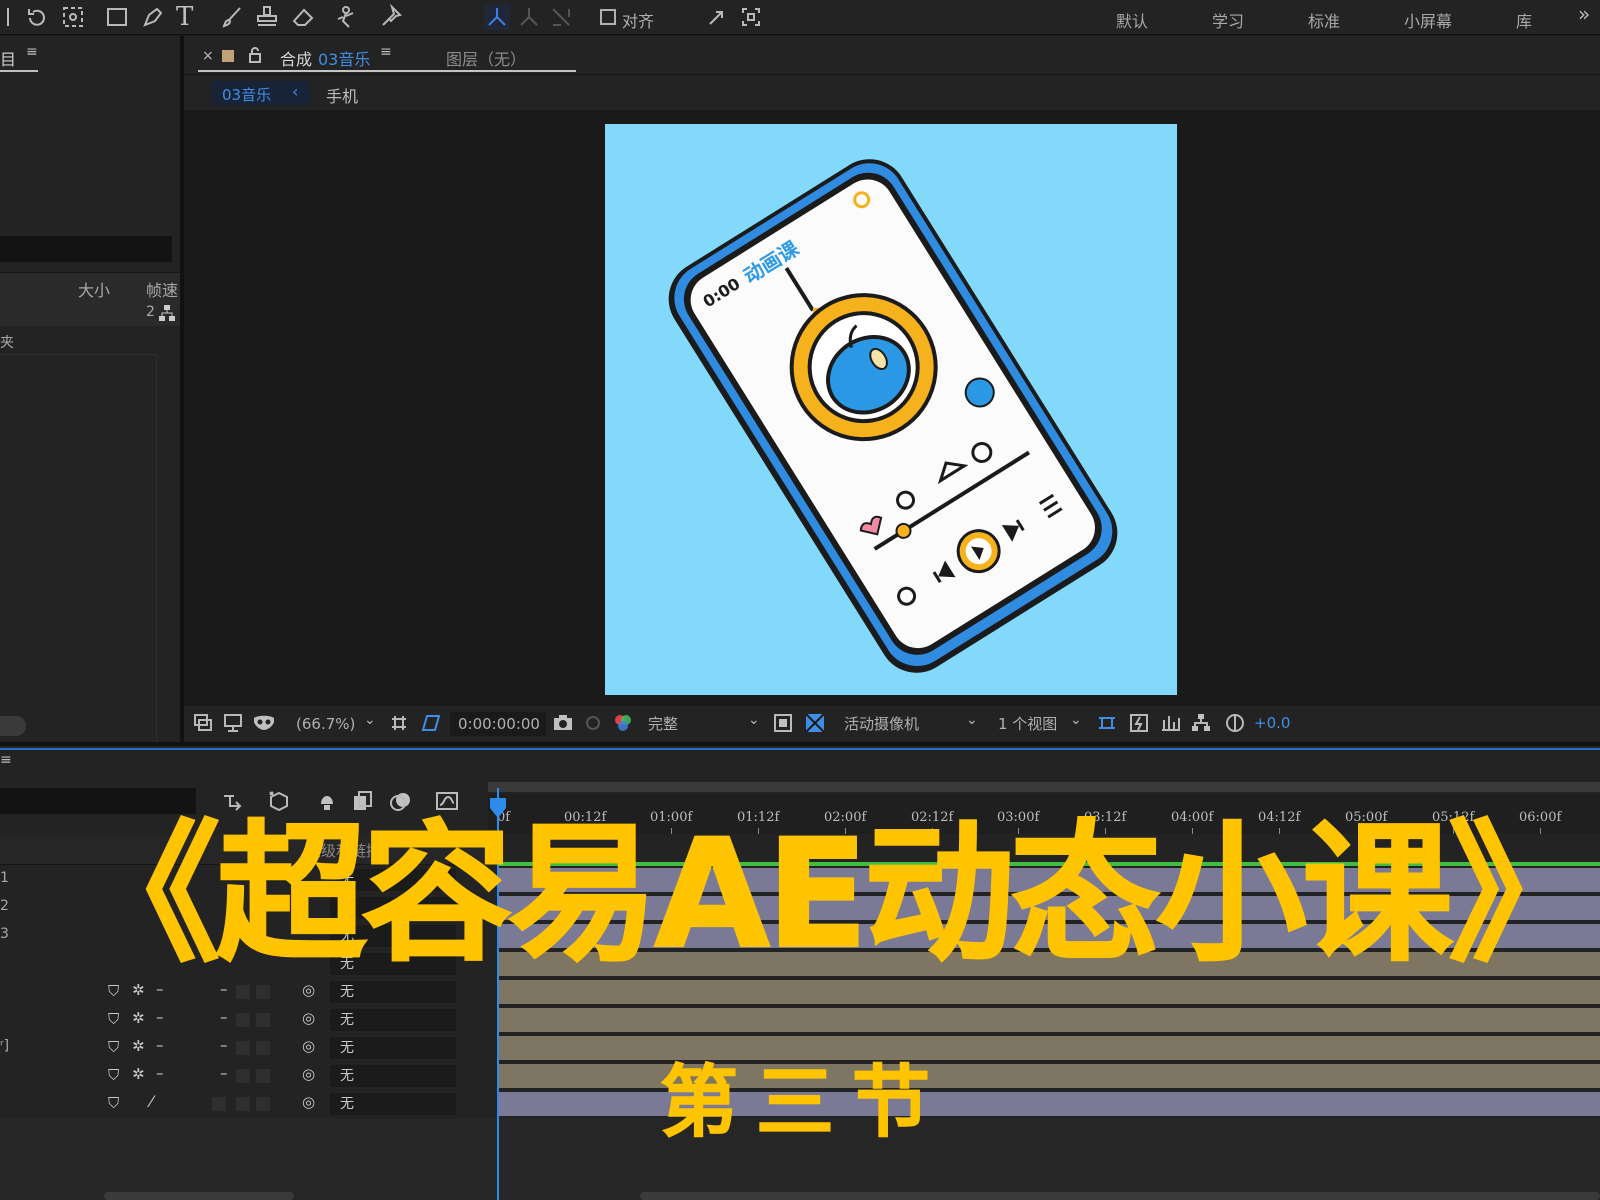 The image size is (1600, 1200). What do you see at coordinates (815, 723) in the screenshot?
I see `toggle-transparency-grid-icon` at bounding box center [815, 723].